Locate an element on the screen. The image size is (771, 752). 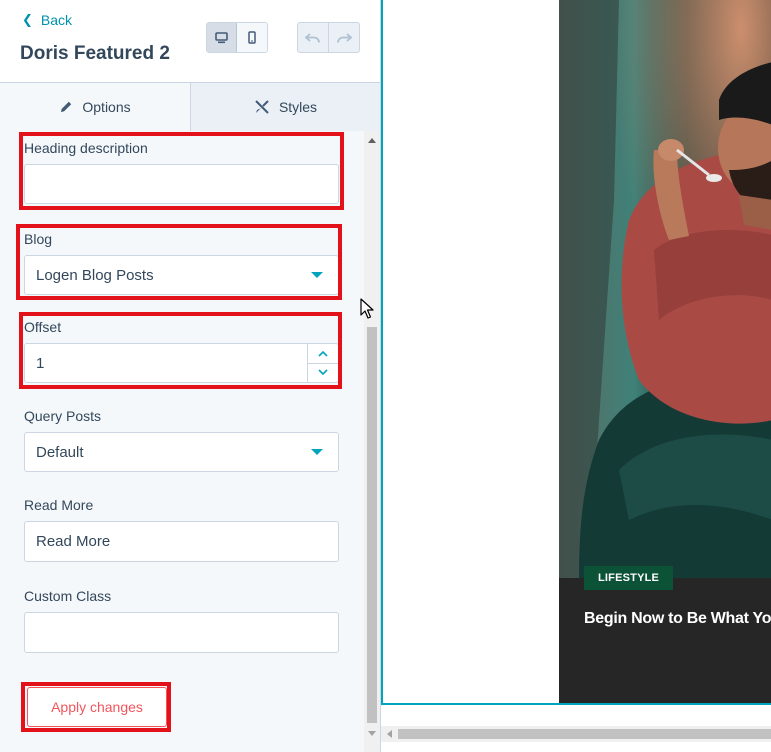
redo-button is located at coordinates (344, 37).